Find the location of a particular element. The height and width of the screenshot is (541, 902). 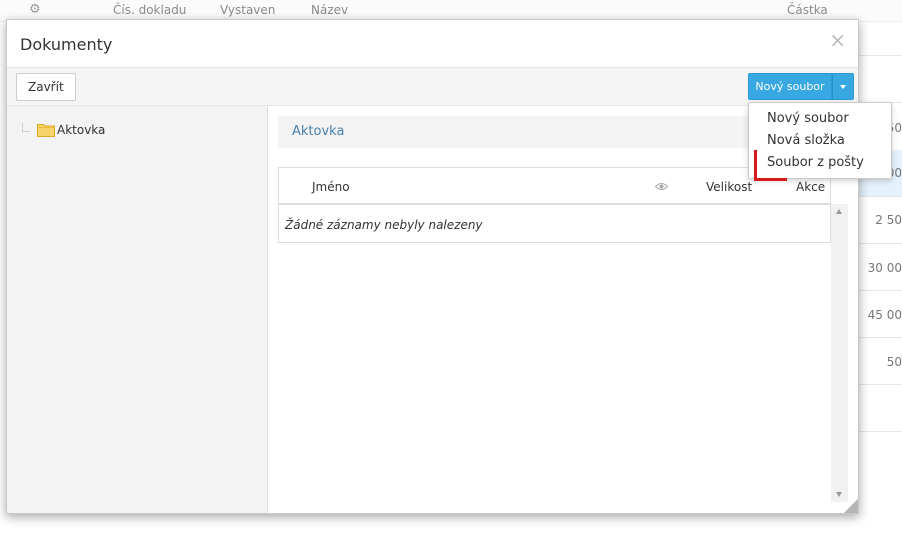

gear-icon: ⚙ is located at coordinates (35, 9).